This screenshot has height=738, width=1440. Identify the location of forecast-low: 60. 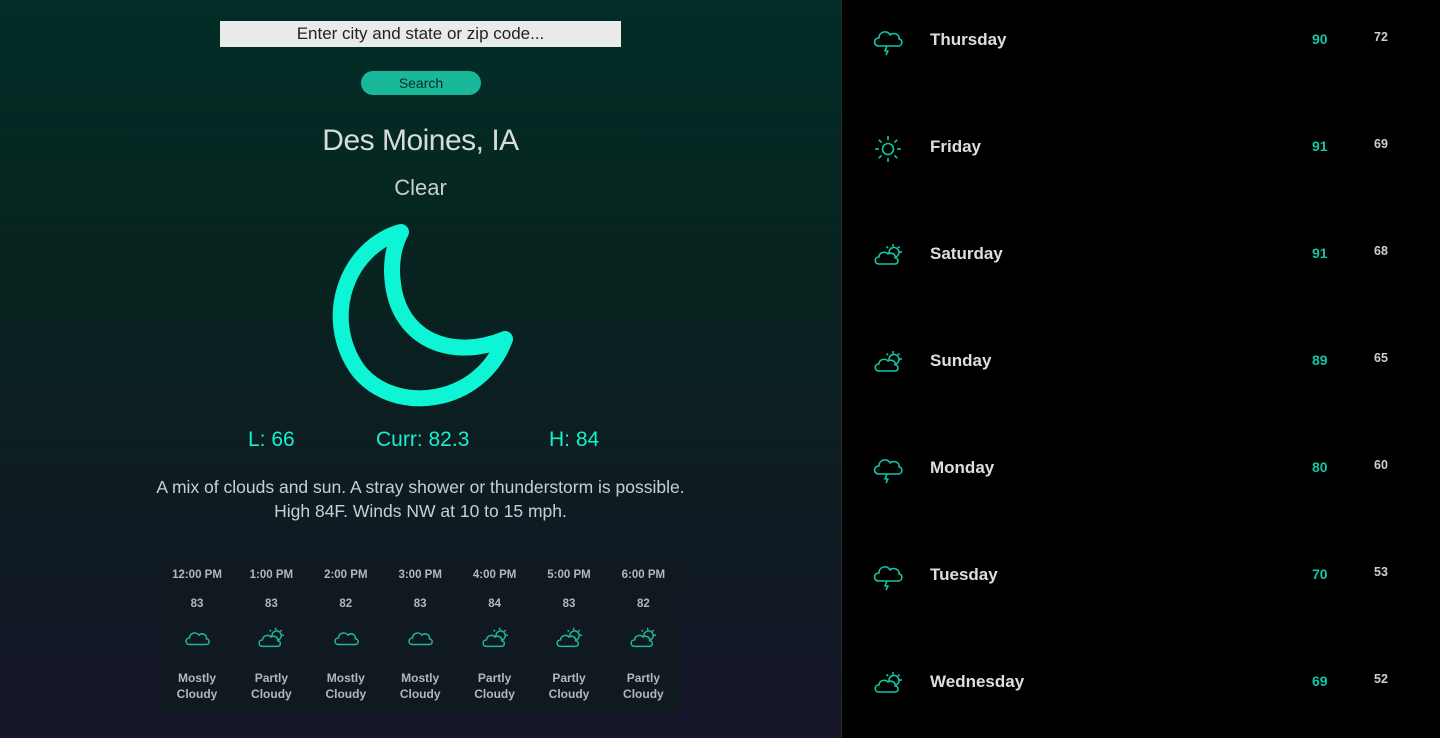
(1381, 465).